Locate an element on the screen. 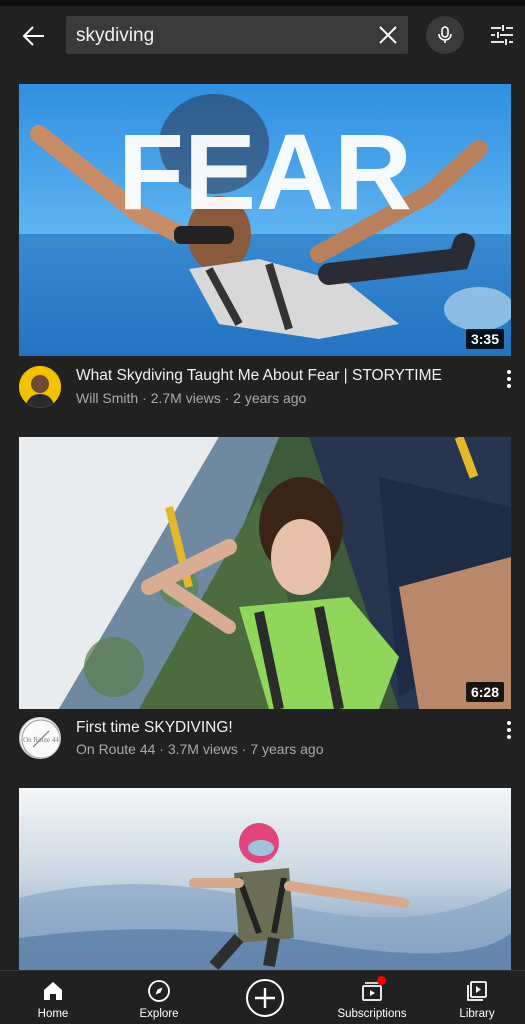 This screenshot has height=1024, width=525. channel-name: Will Smith is located at coordinates (107, 398).